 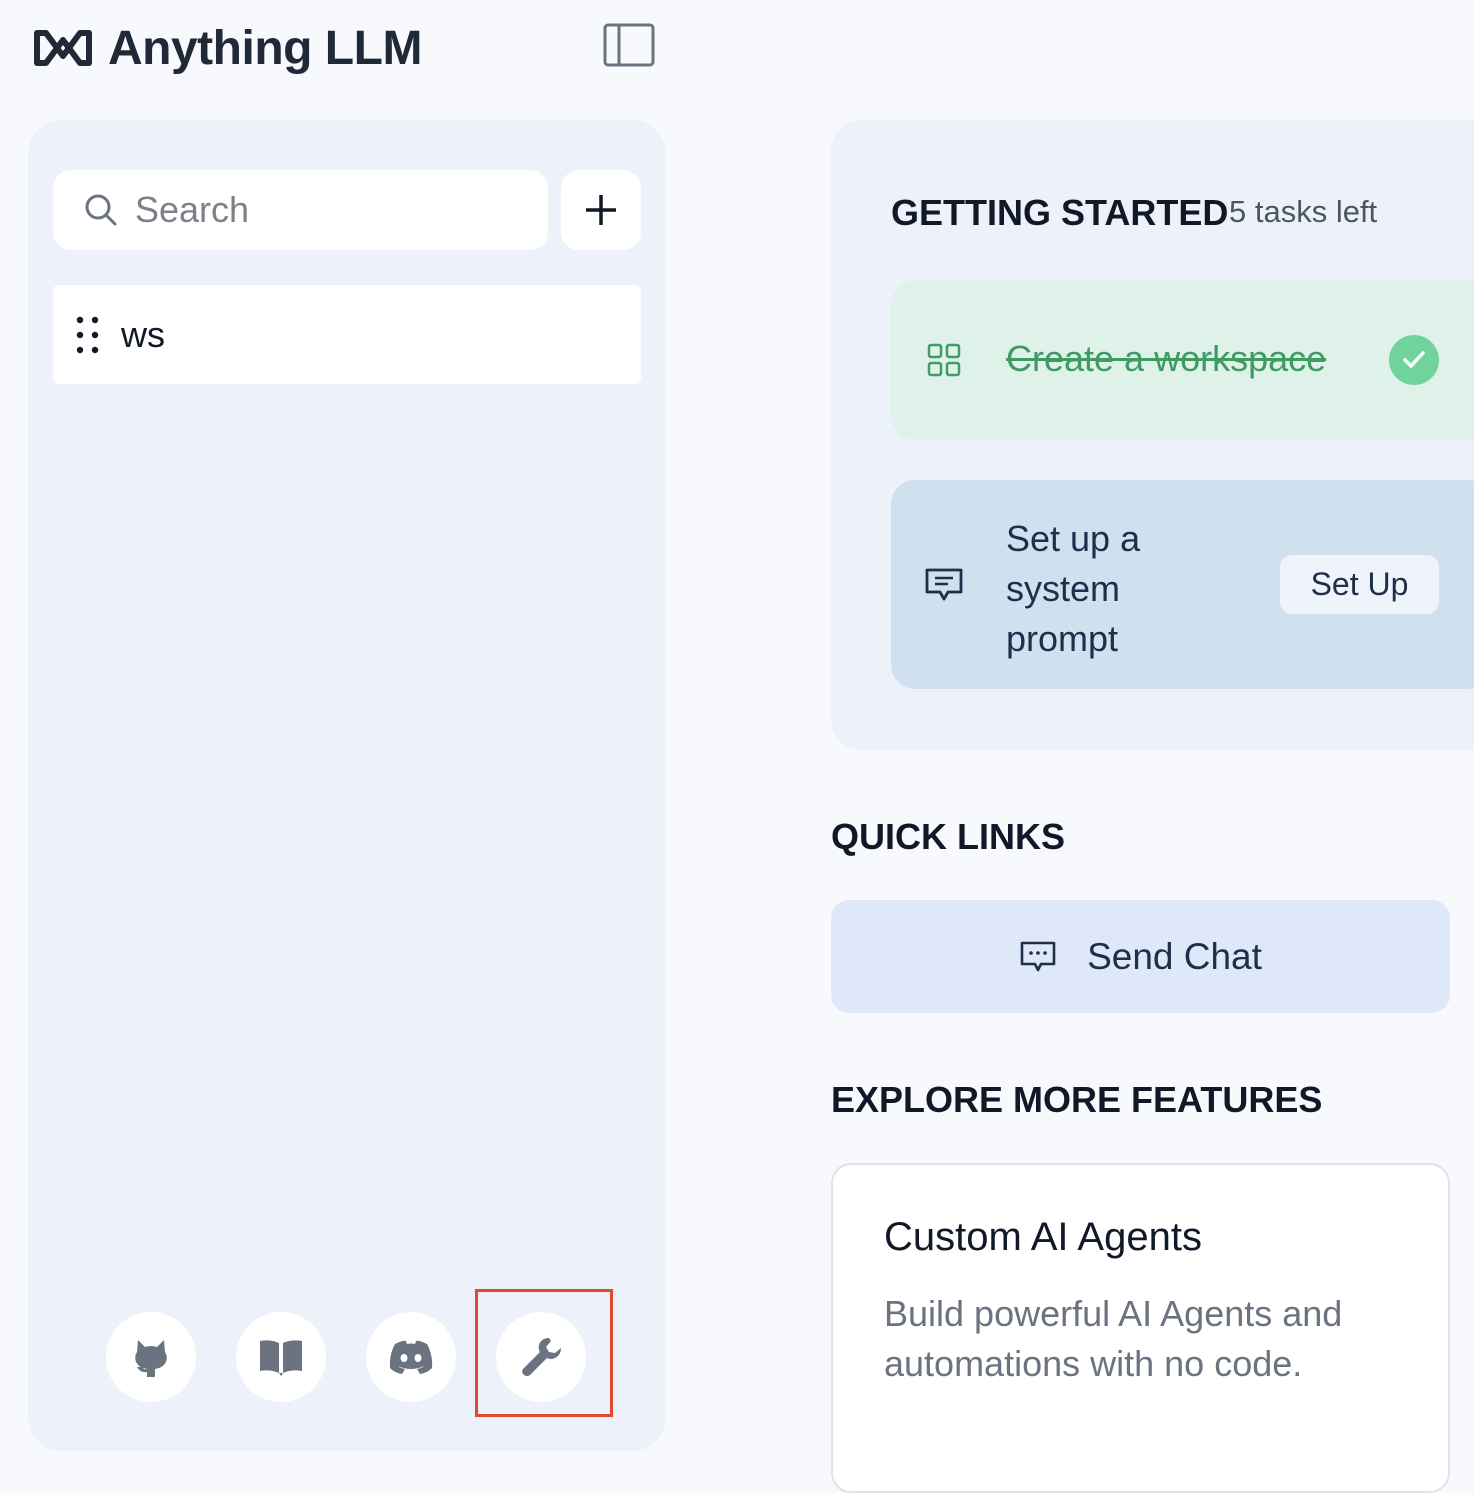 I want to click on app-logo: Anything LLM, so click(x=227, y=48).